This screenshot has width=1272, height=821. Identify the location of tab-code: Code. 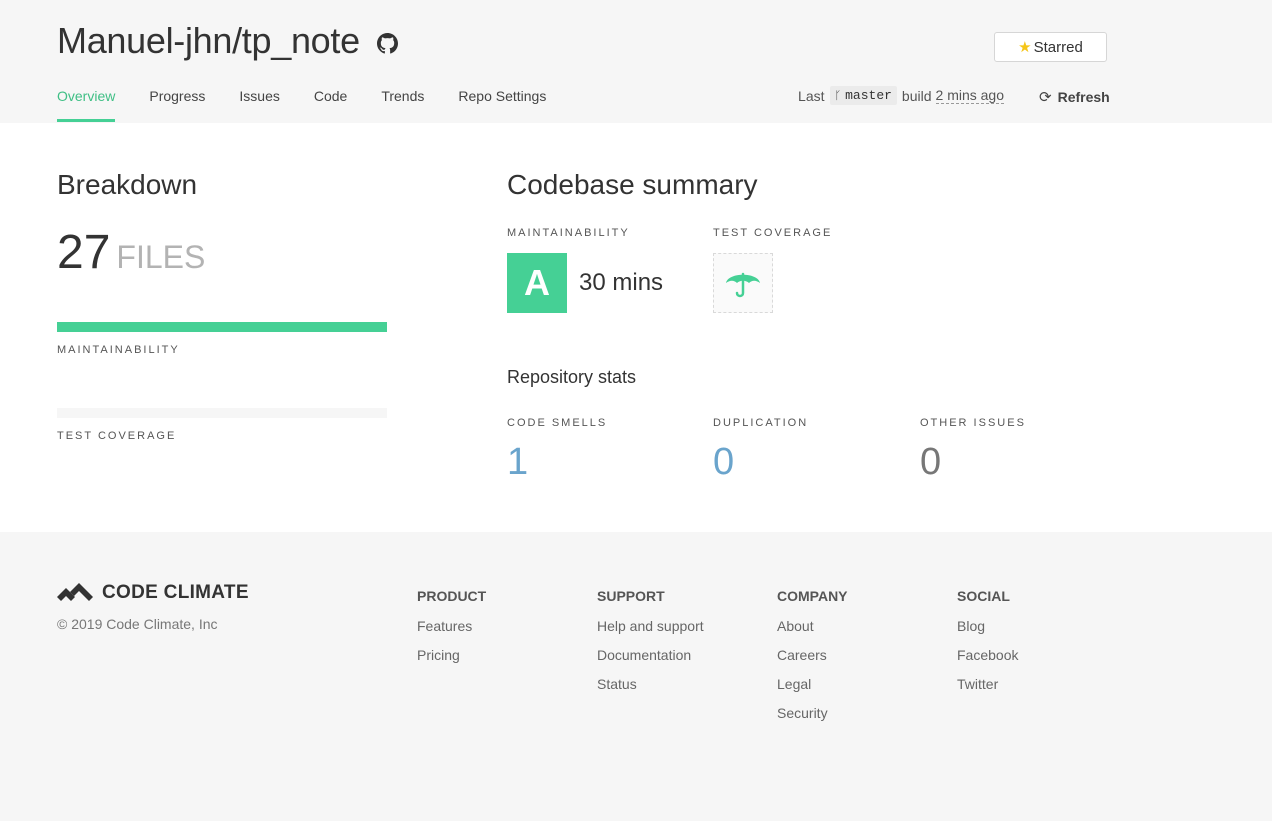
(330, 105).